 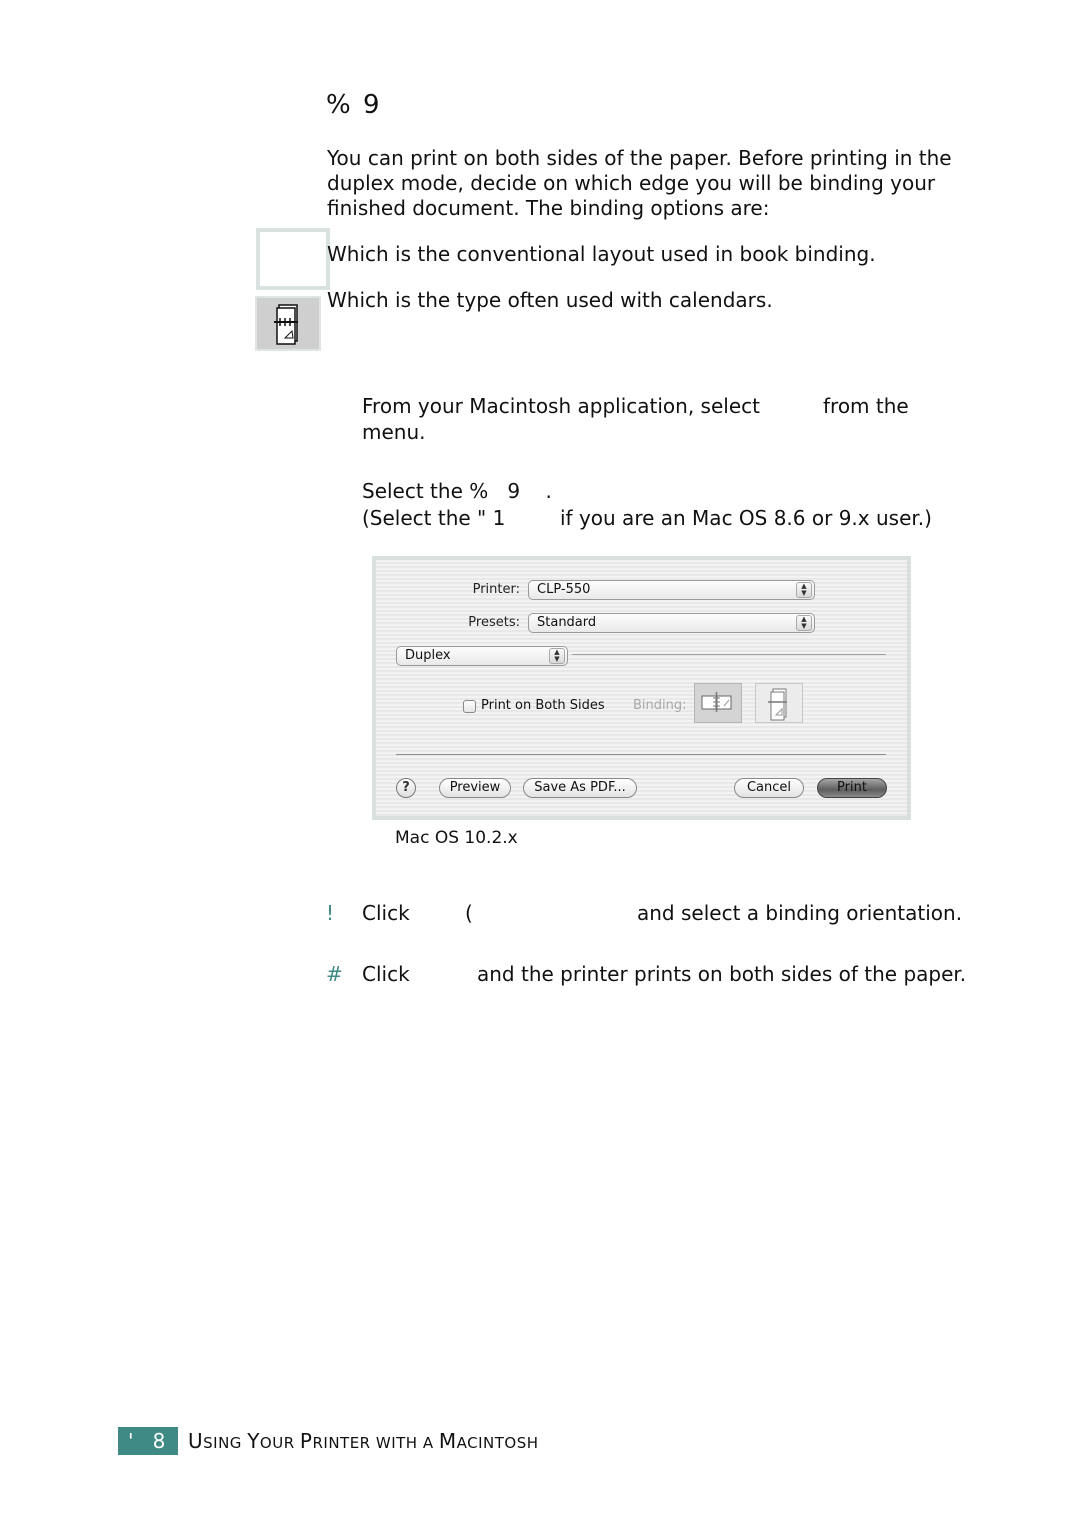 What do you see at coordinates (386, 974) in the screenshot?
I see `step4-click: Click` at bounding box center [386, 974].